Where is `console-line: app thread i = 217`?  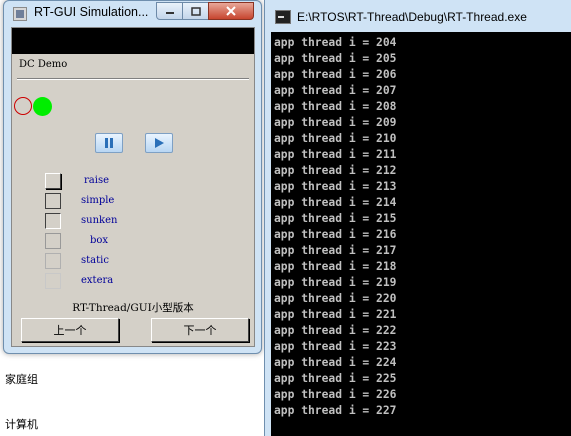
console-line: app thread i = 217 is located at coordinates (335, 250).